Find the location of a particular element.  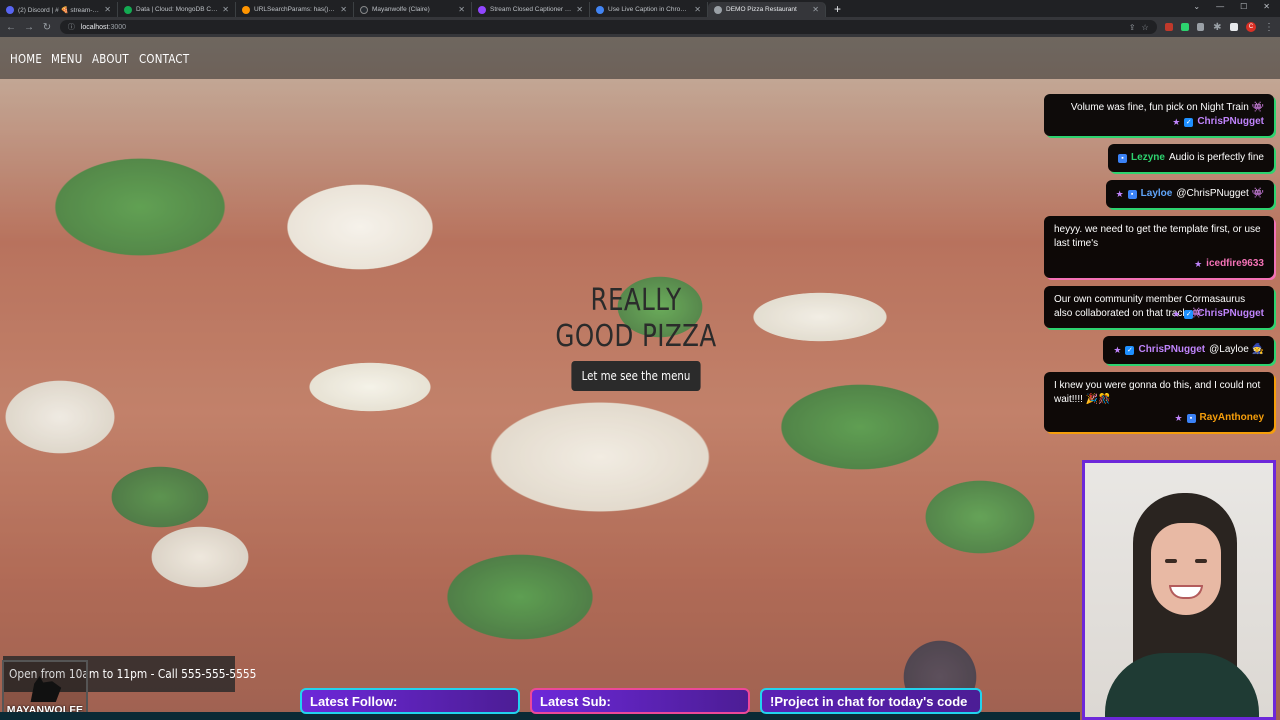

chat-meta: ★ icedfire9633 is located at coordinates (1159, 264).